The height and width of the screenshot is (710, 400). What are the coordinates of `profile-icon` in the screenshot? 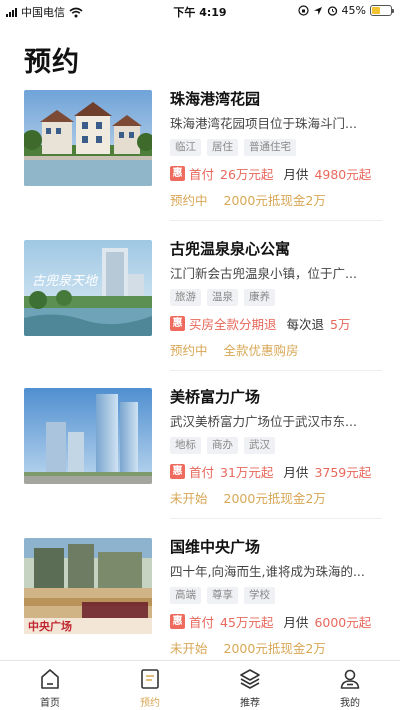 It's located at (350, 679).